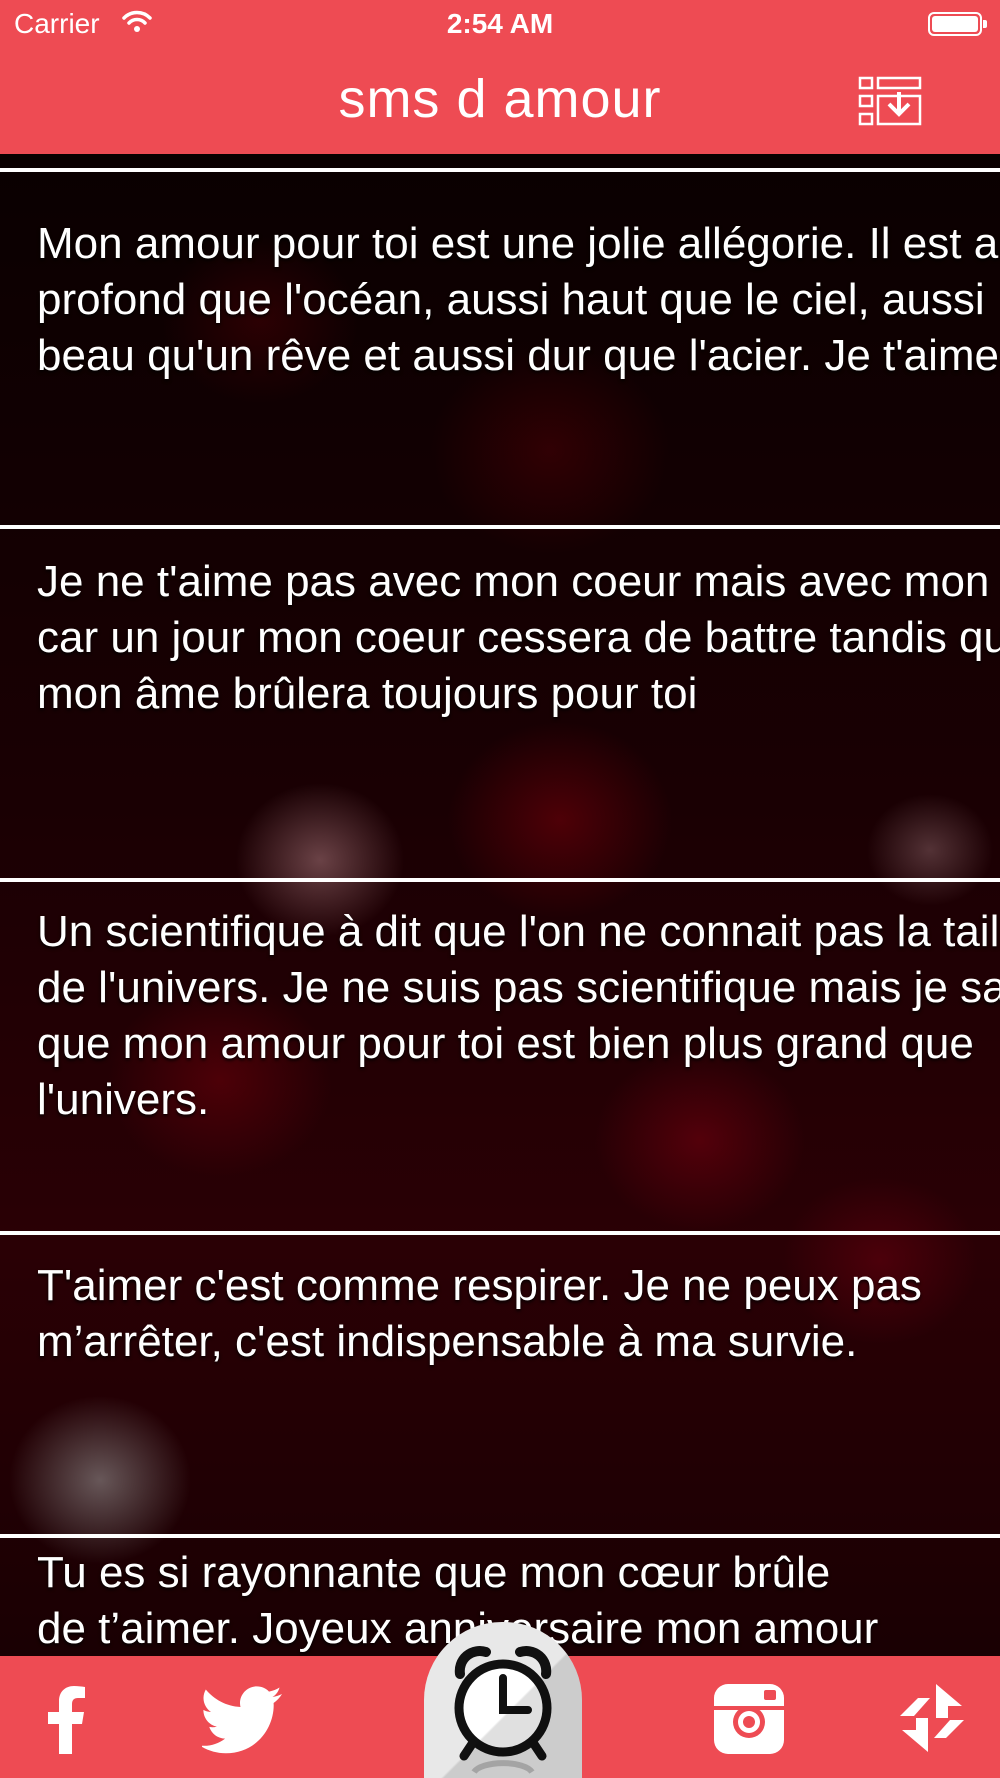 The width and height of the screenshot is (1000, 1778). Describe the element at coordinates (242, 1722) in the screenshot. I see `twitter-icon` at that location.